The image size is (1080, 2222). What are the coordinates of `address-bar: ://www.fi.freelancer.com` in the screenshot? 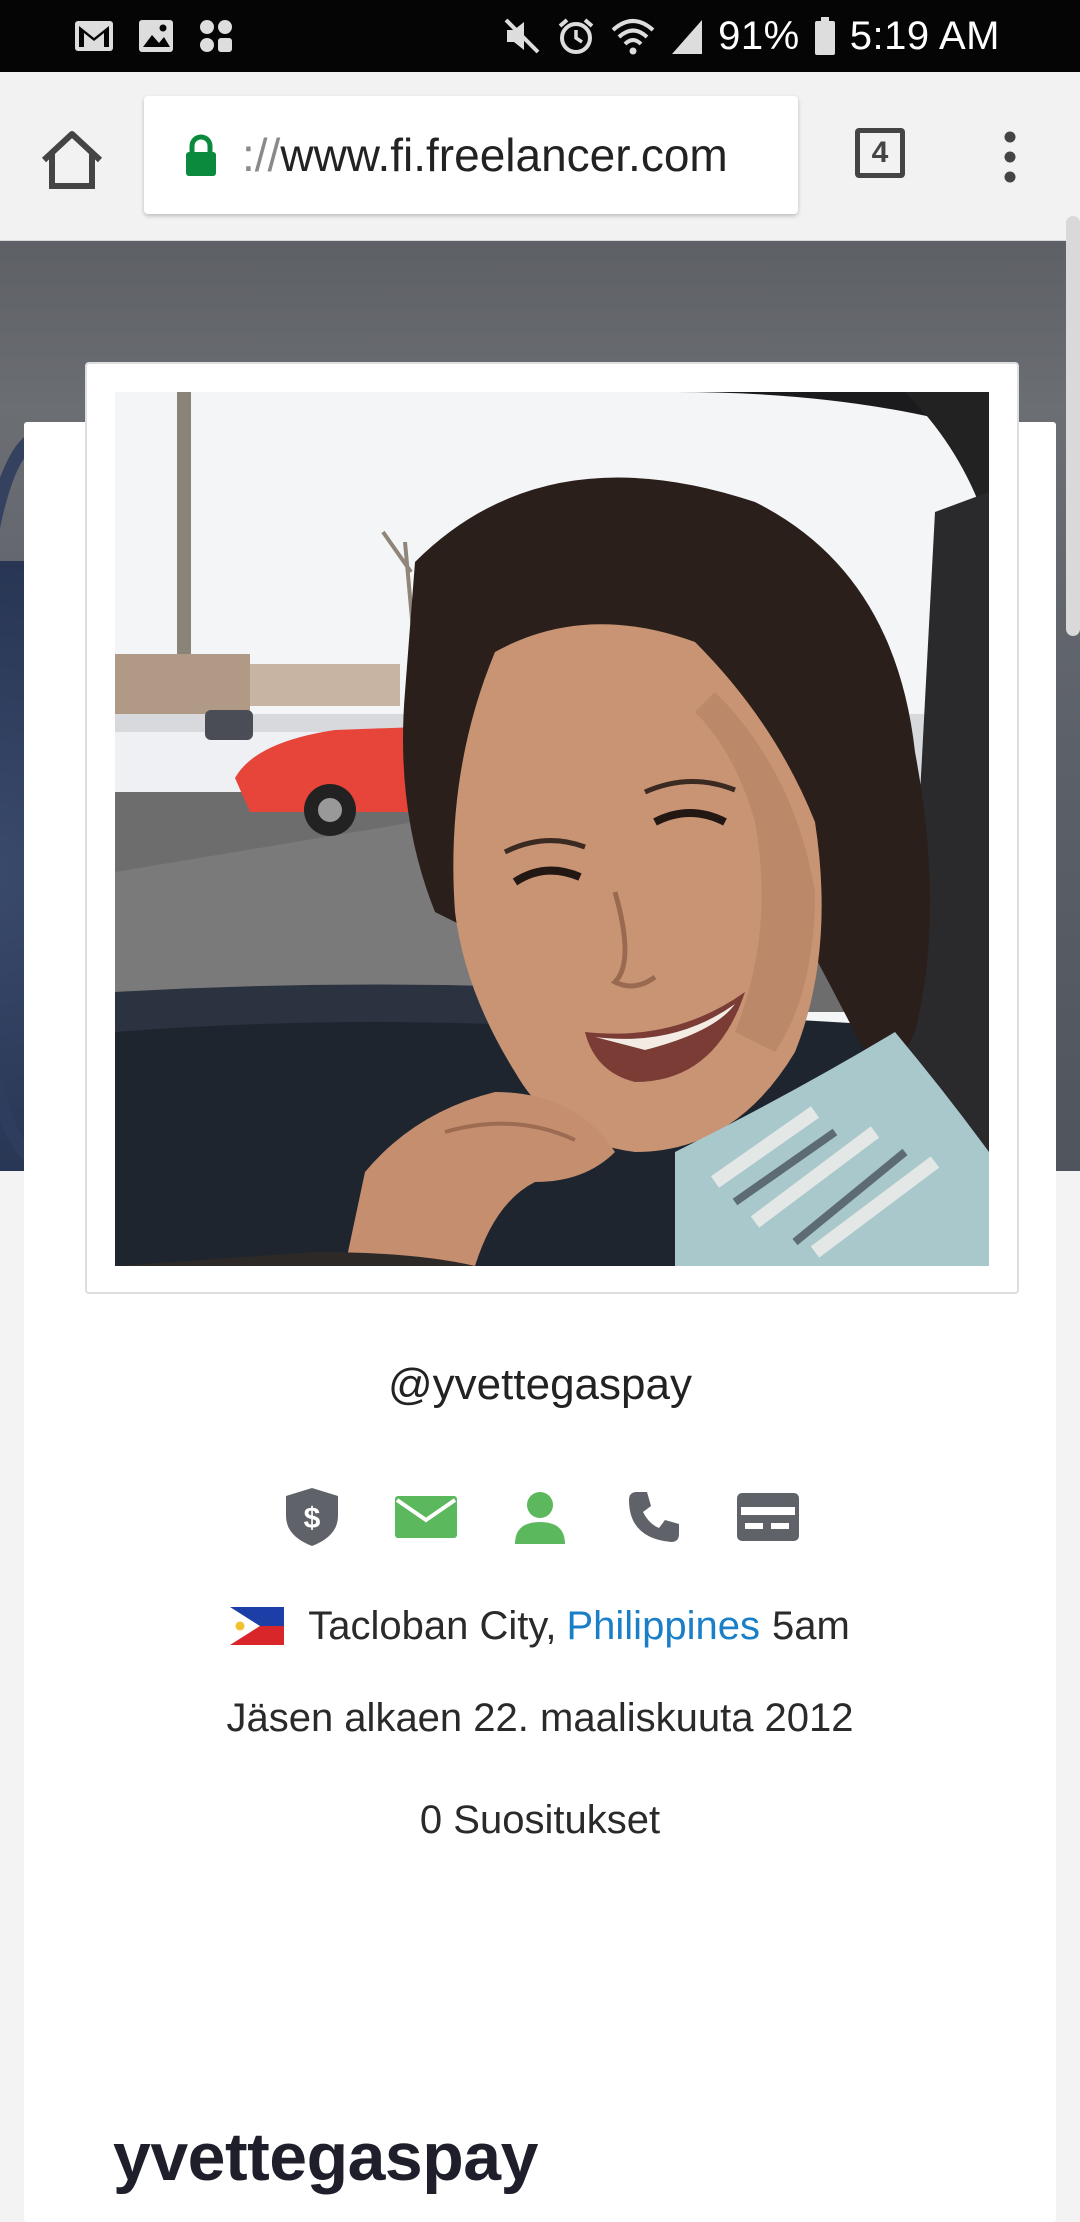 It's located at (471, 155).